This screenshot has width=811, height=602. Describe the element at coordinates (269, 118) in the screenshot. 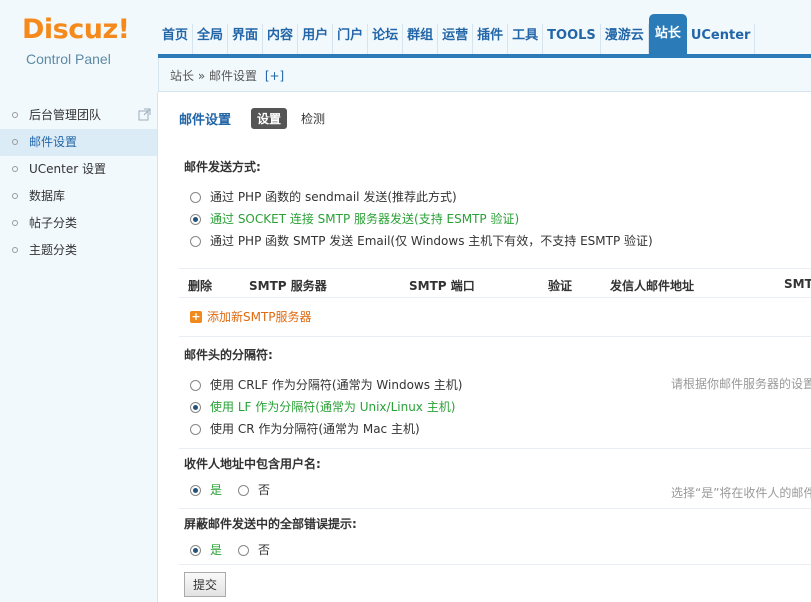

I see `subtab-settings: 设置` at that location.